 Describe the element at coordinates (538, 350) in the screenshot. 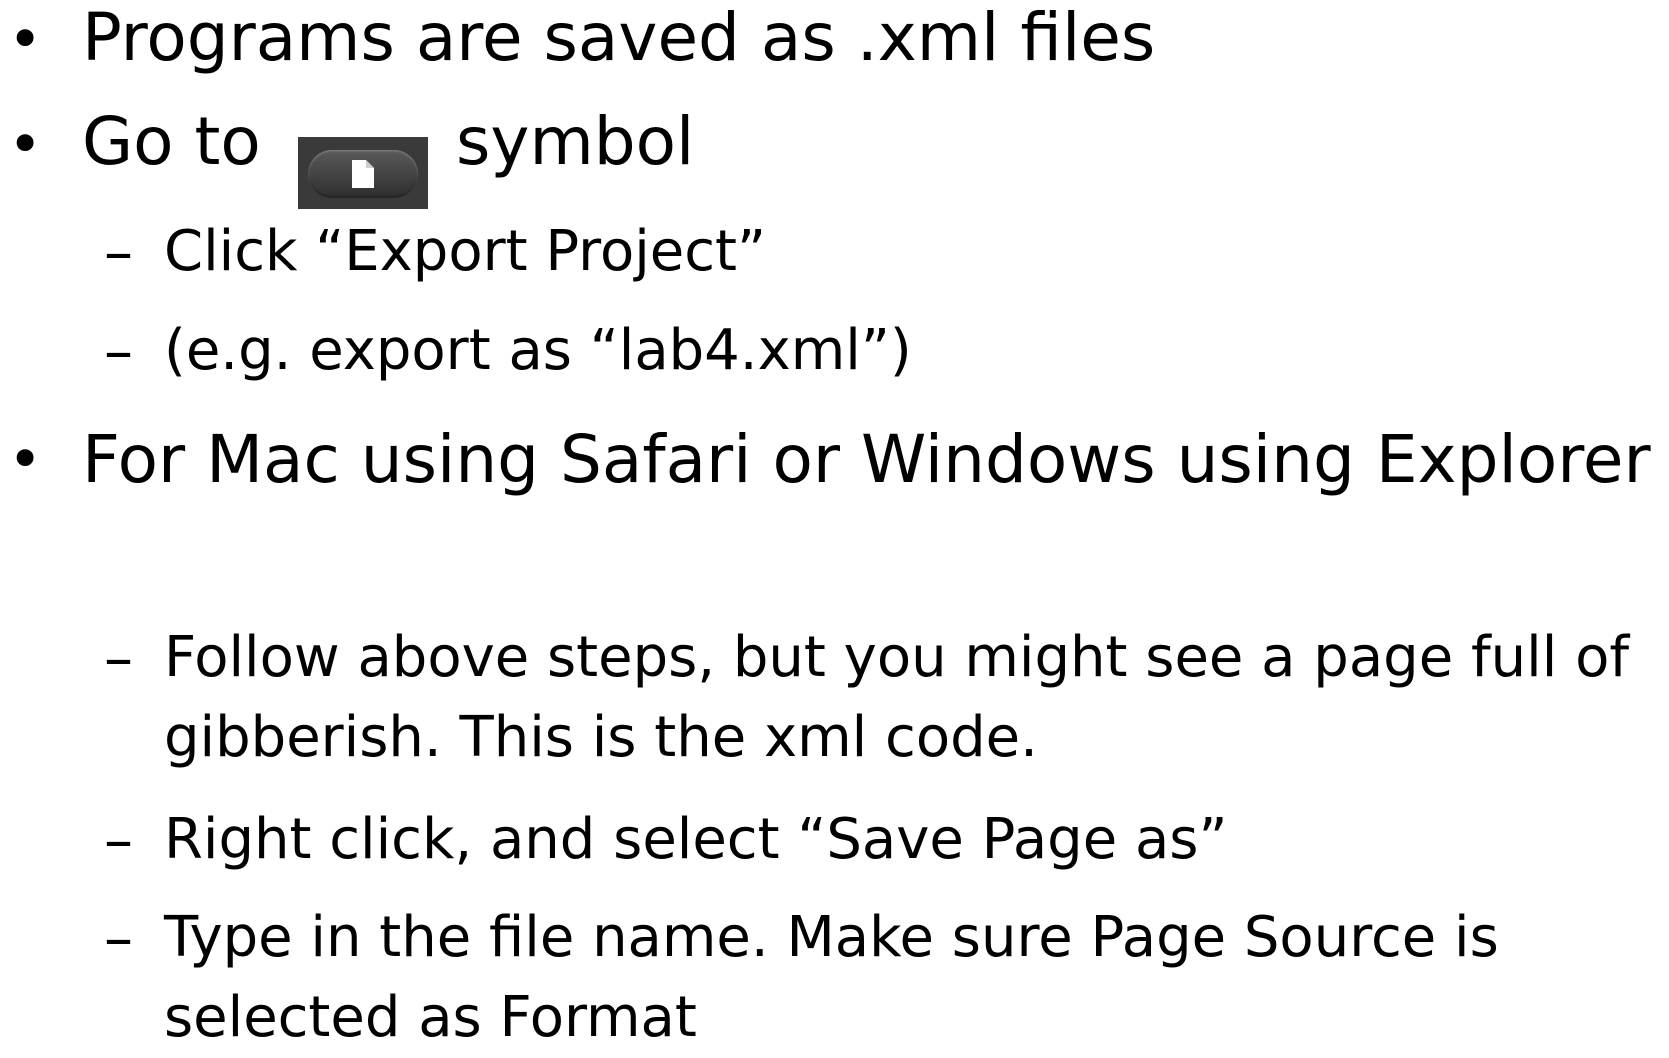

I see `sub-item: (e.g. export as “lab4.xml”)` at that location.